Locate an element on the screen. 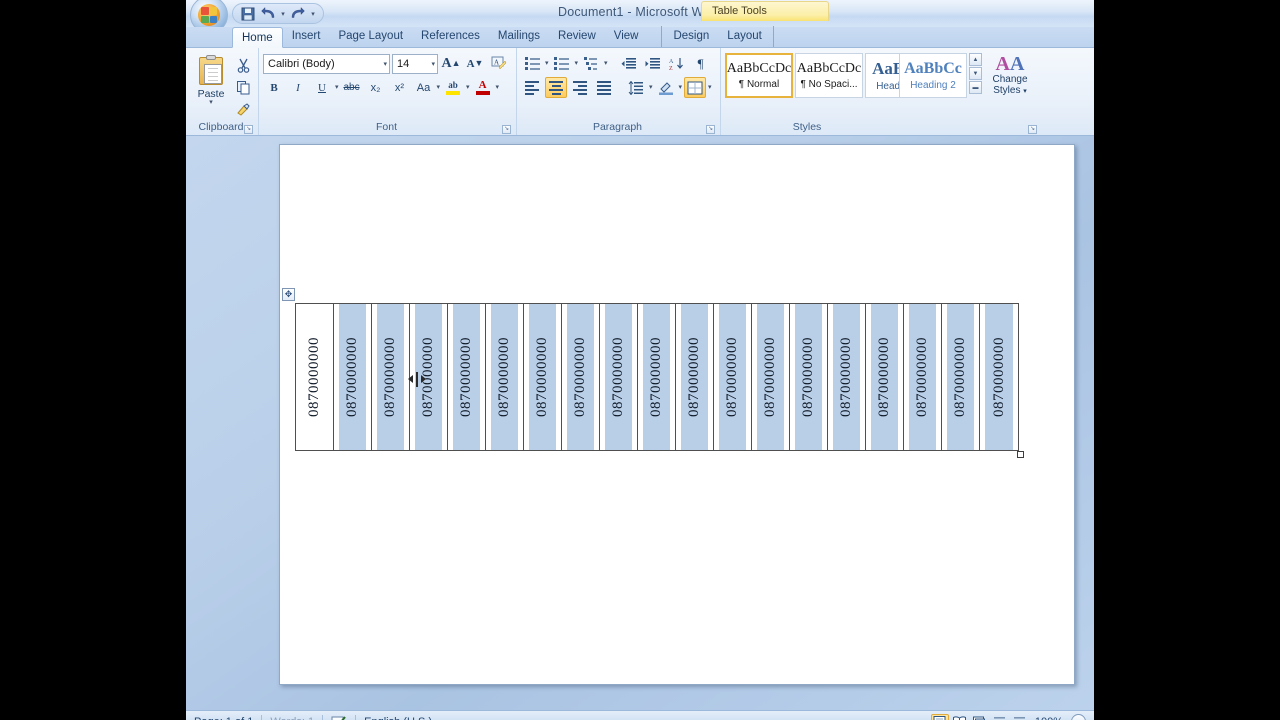 This screenshot has height=720, width=1280. superscript-button: x² is located at coordinates (400, 87).